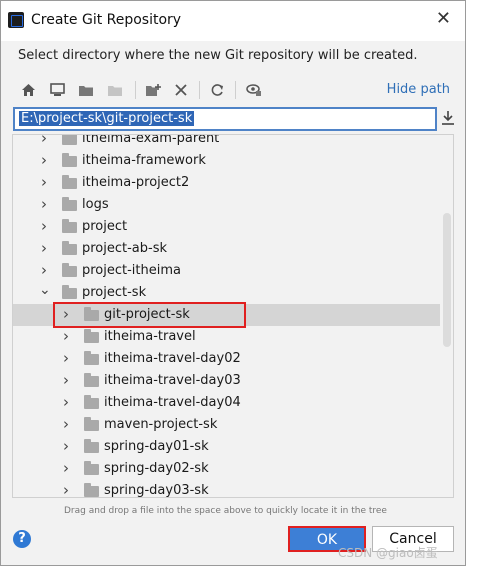  I want to click on refresh-icon, so click(217, 90).